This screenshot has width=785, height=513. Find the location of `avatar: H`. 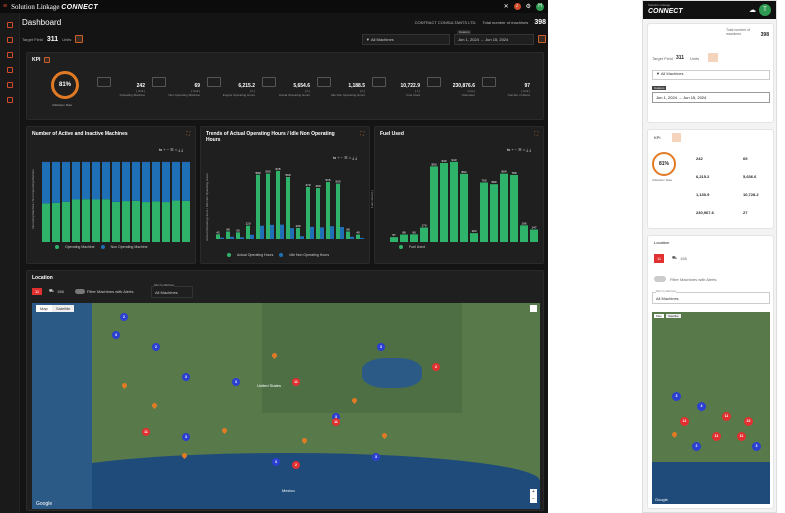

avatar: H is located at coordinates (540, 6).